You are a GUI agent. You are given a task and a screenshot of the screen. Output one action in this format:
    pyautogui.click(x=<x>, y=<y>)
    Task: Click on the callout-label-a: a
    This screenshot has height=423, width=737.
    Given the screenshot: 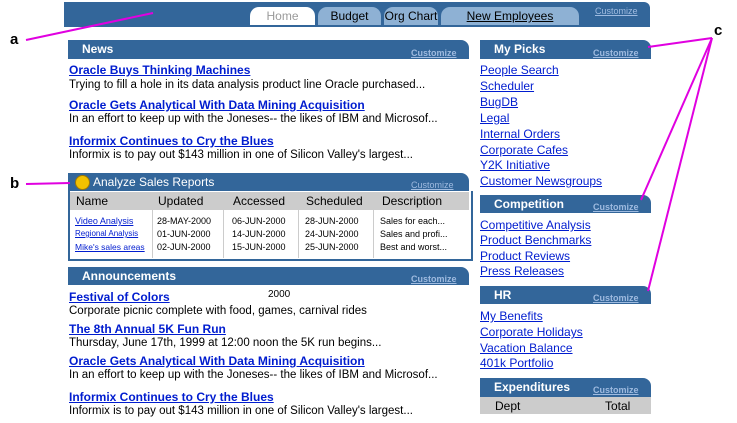 What is the action you would take?
    pyautogui.click(x=14, y=39)
    